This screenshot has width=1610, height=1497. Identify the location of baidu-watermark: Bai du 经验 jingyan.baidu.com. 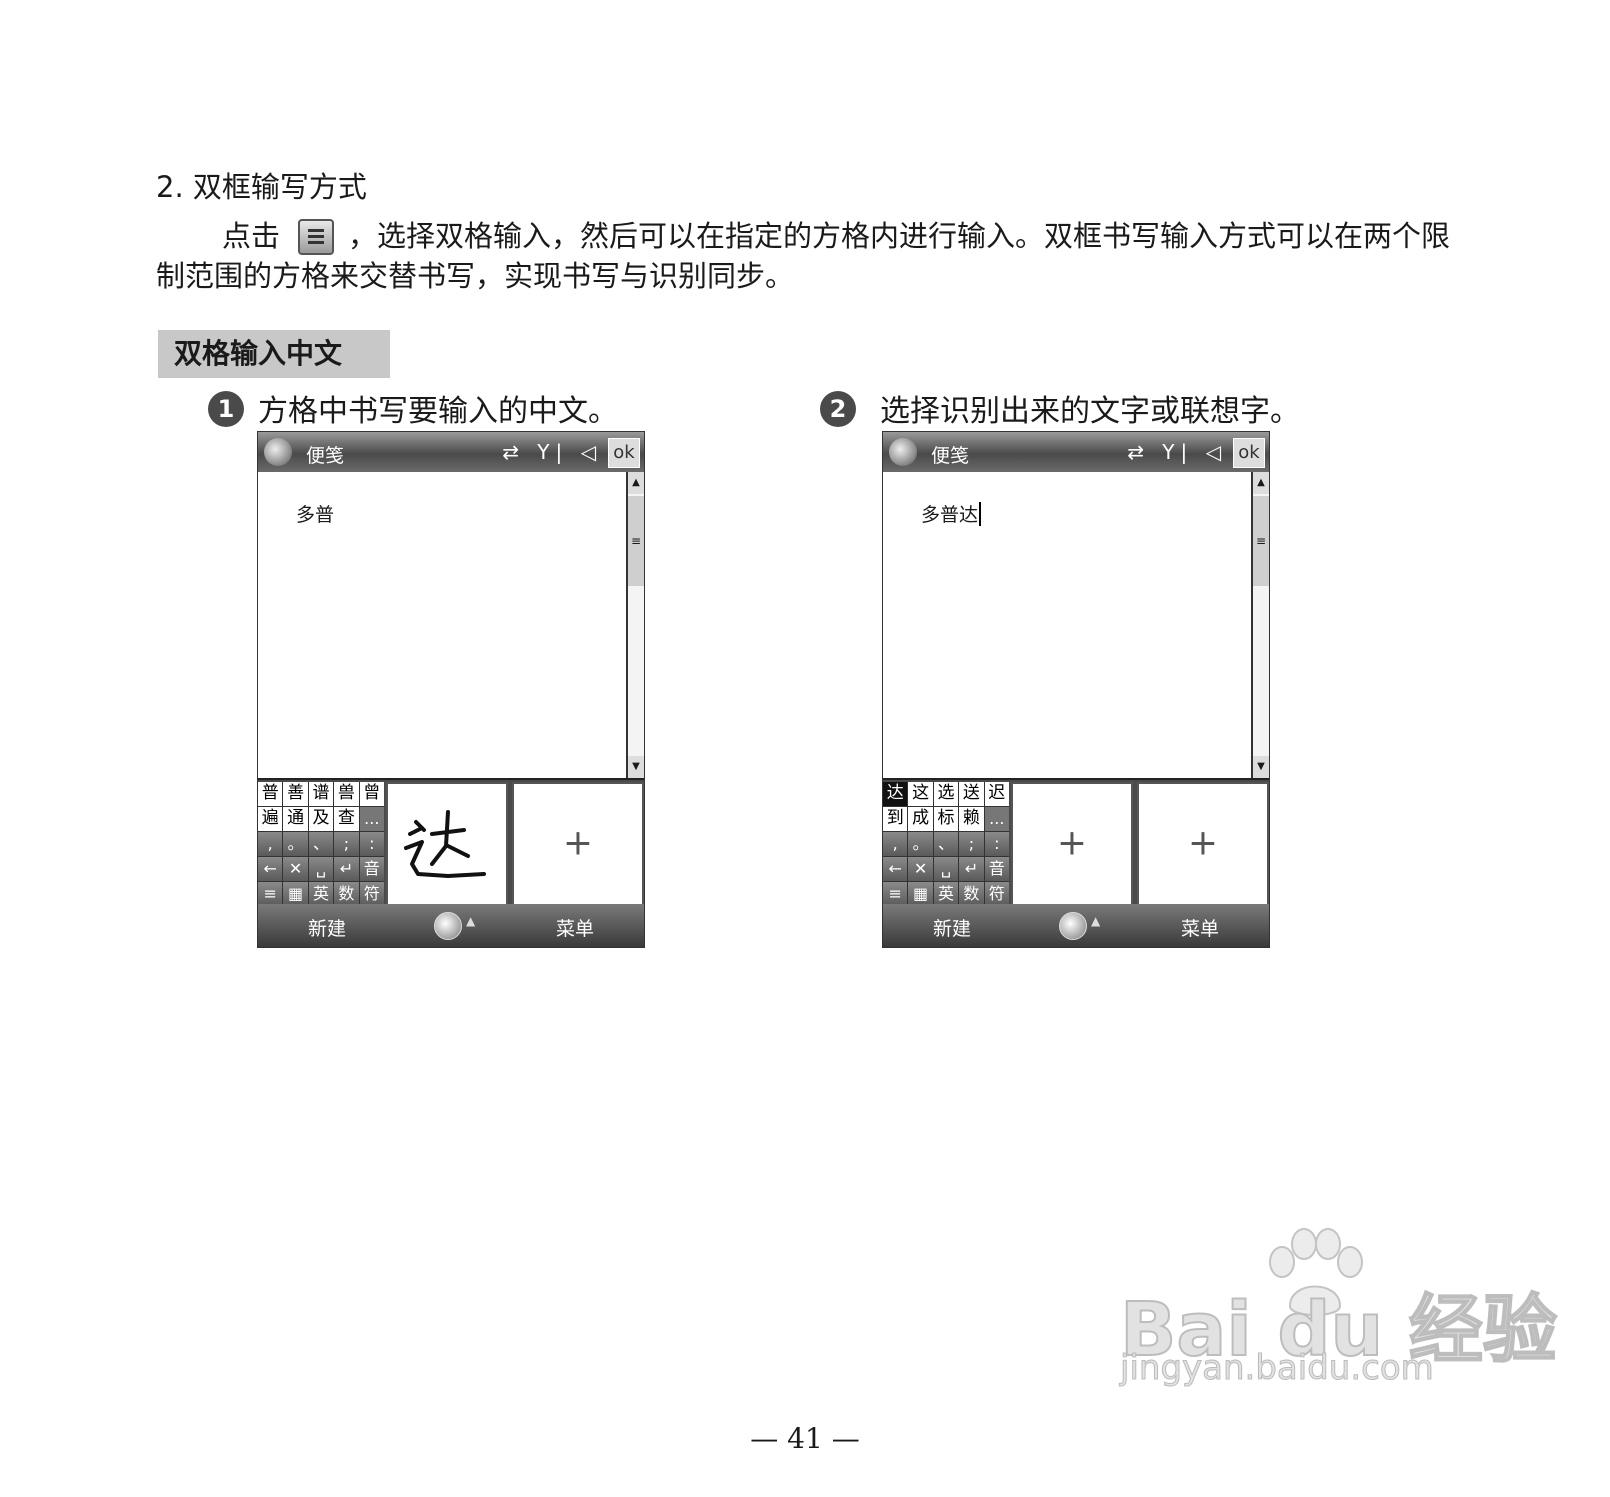
(1338, 1318).